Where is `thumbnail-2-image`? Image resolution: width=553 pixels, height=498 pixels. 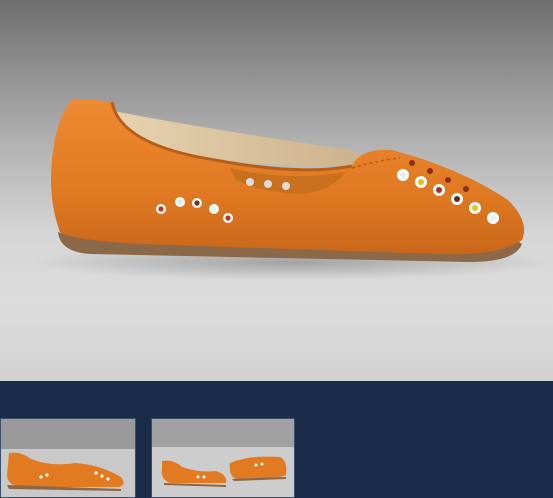
thumbnail-2-image is located at coordinates (223, 458).